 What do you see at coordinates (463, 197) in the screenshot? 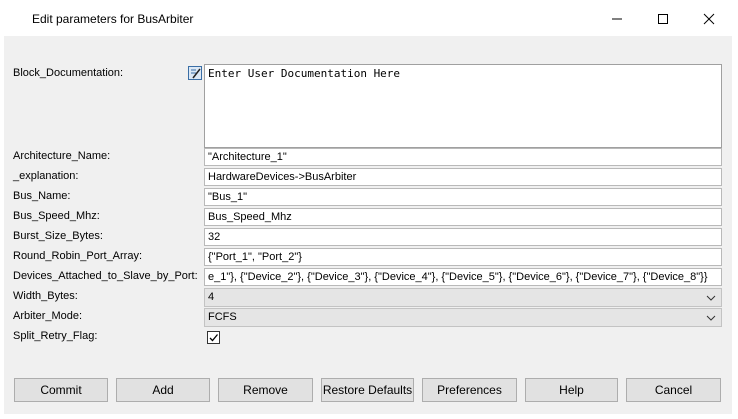
I see `bus-name-field: "Bus_1"` at bounding box center [463, 197].